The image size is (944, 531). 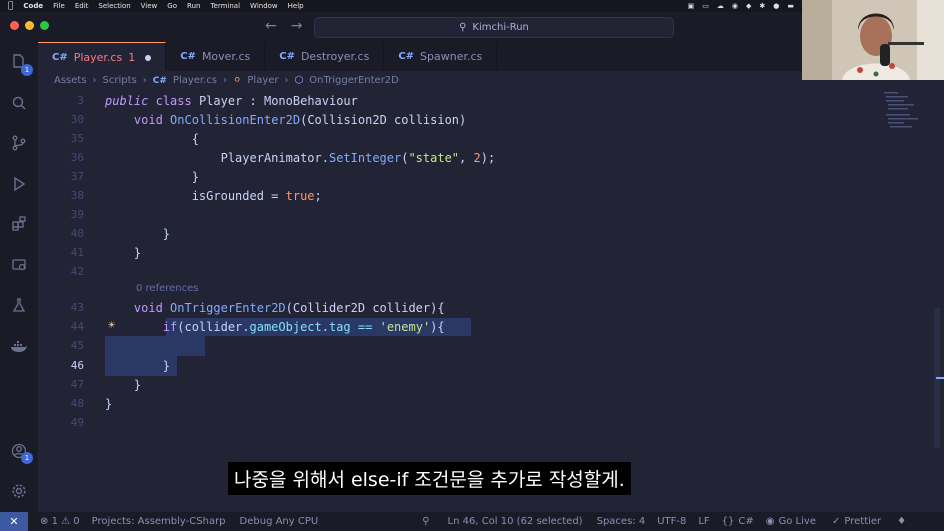 I want to click on tab-label: Destroyer.cs, so click(x=335, y=56).